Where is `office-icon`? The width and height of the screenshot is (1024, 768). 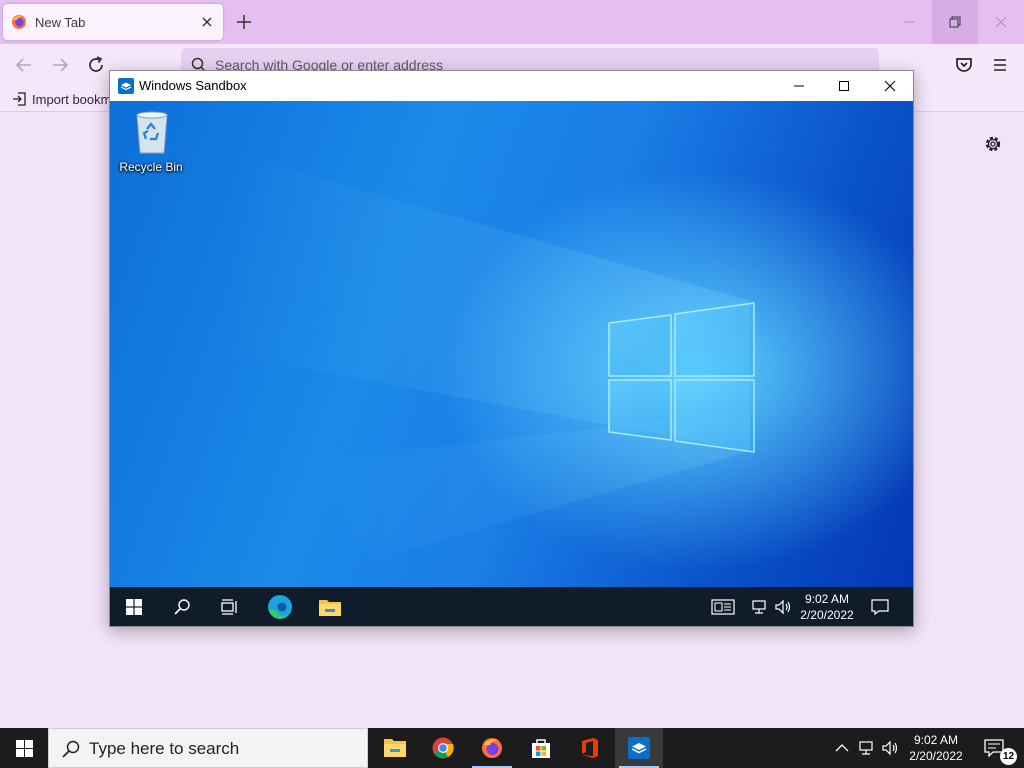 office-icon is located at coordinates (590, 748).